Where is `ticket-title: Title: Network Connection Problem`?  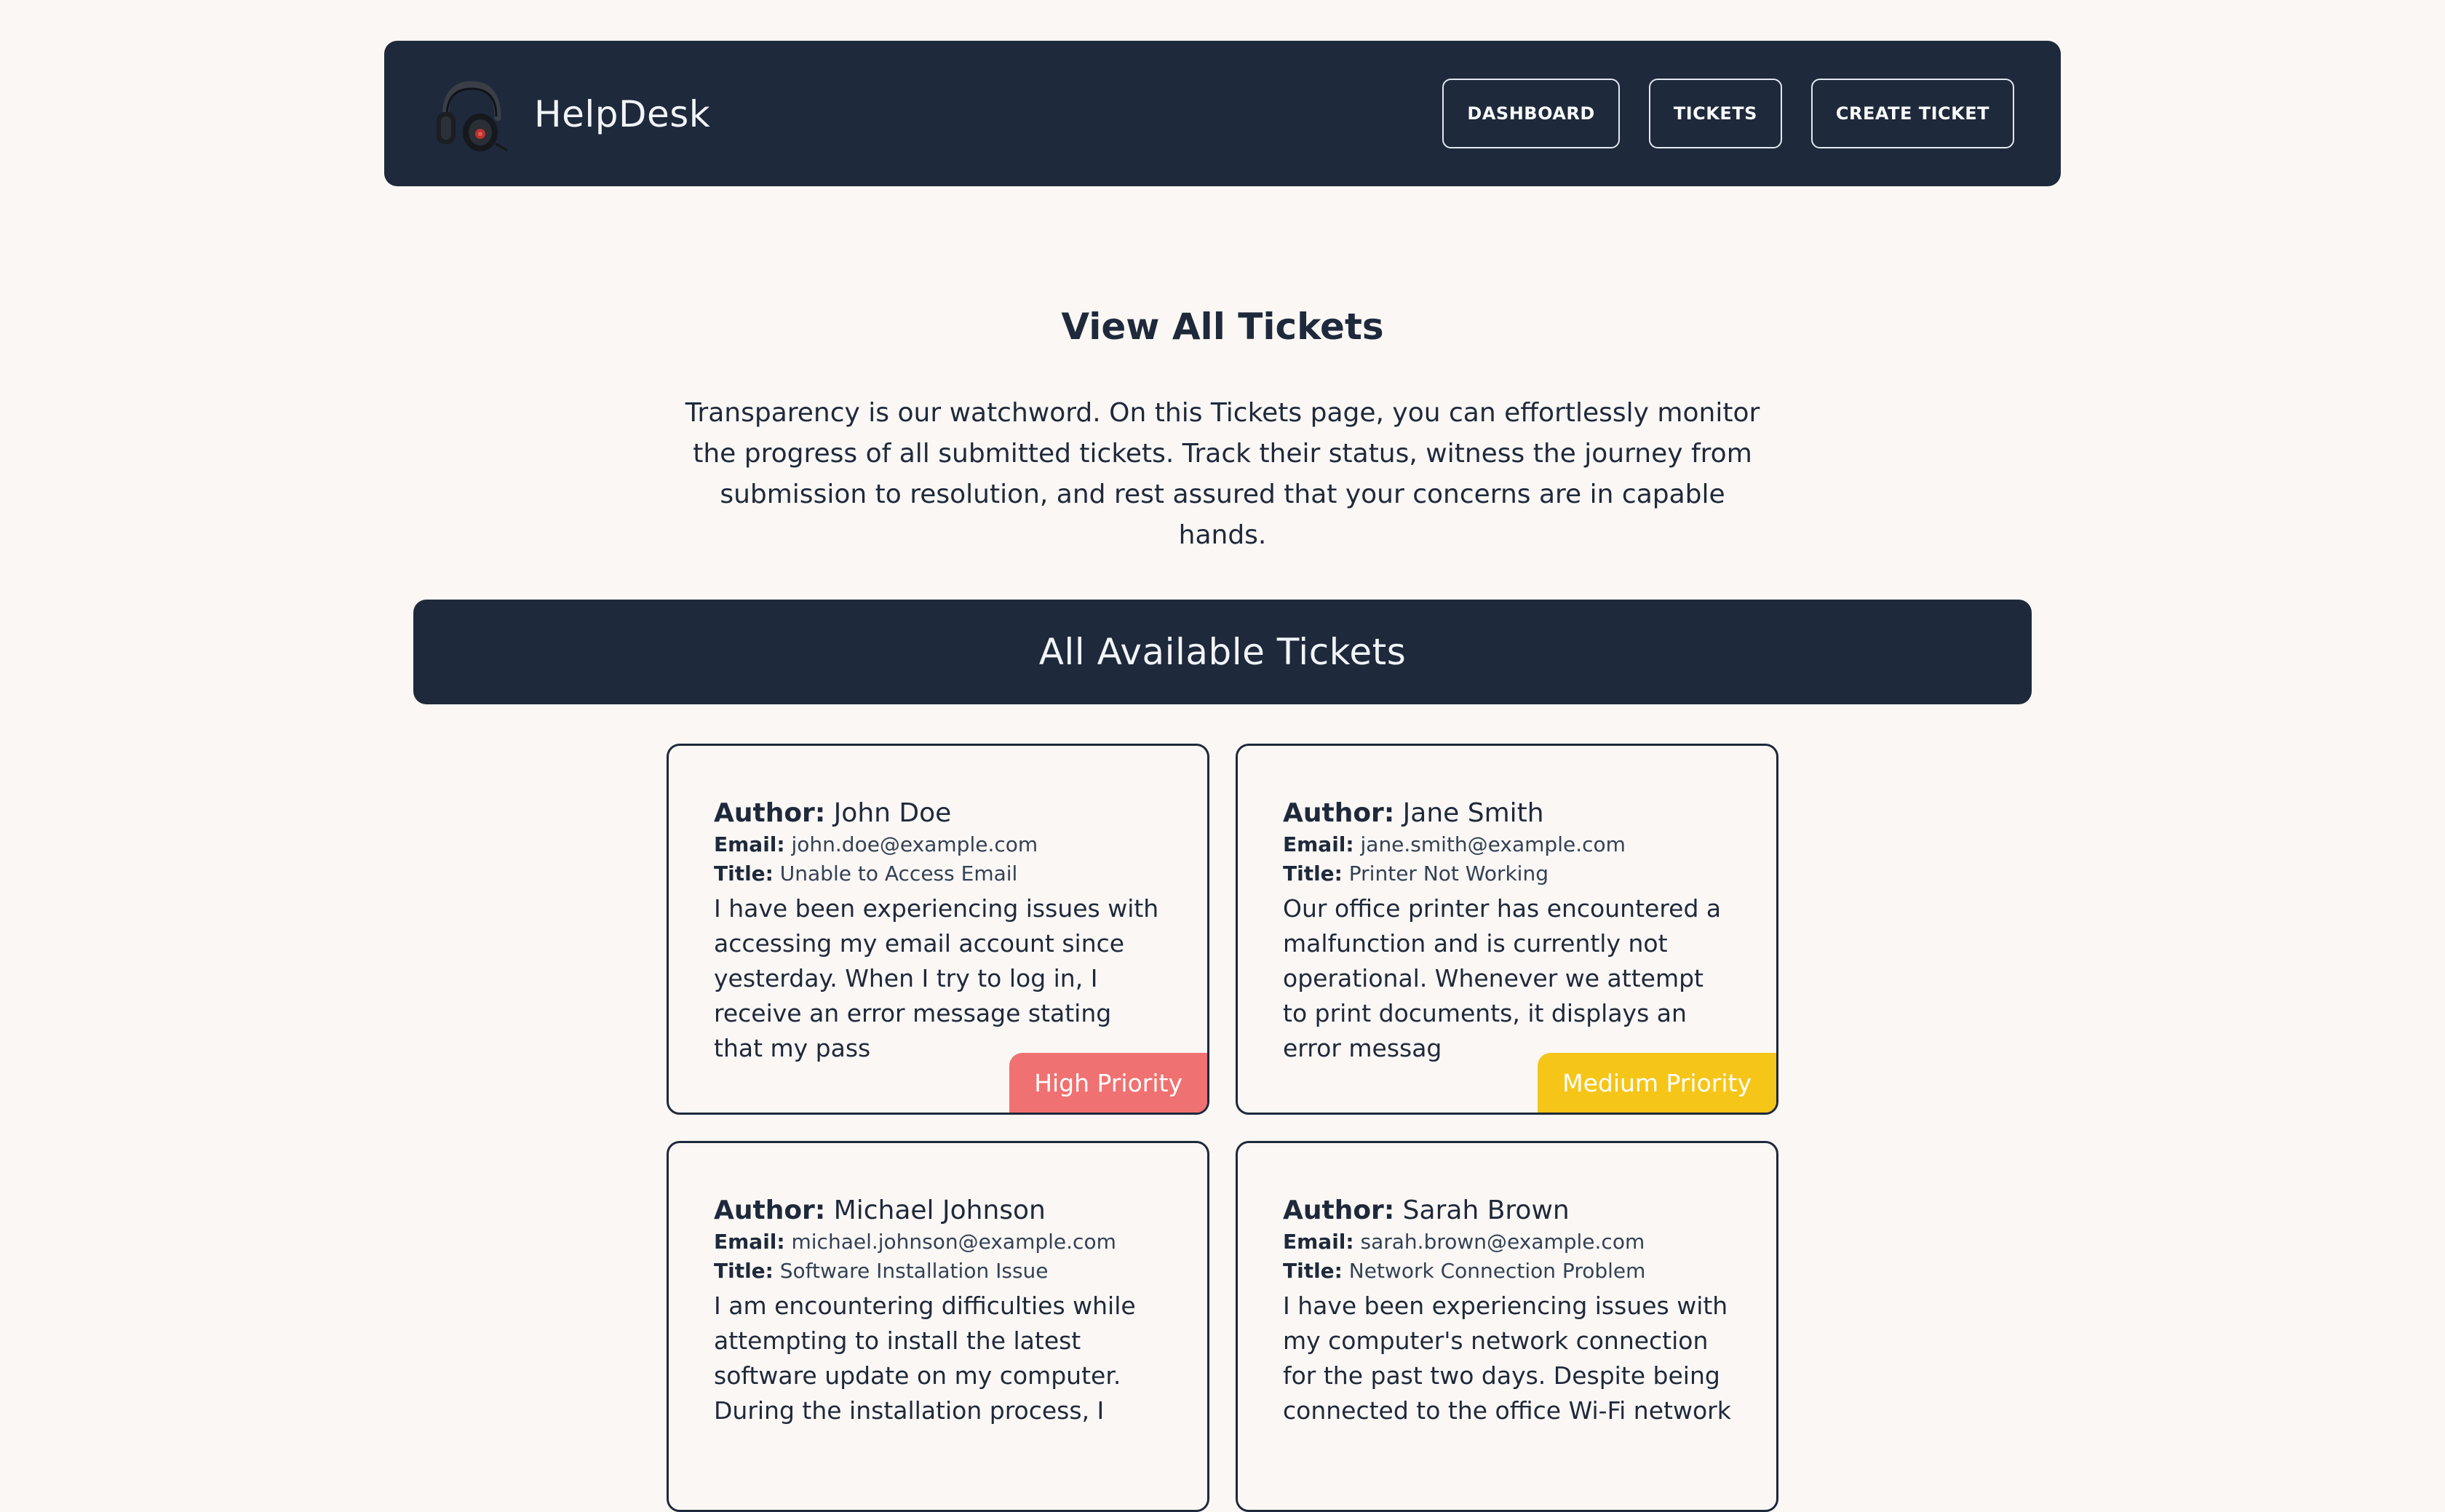 ticket-title: Title: Network Connection Problem is located at coordinates (1507, 1272).